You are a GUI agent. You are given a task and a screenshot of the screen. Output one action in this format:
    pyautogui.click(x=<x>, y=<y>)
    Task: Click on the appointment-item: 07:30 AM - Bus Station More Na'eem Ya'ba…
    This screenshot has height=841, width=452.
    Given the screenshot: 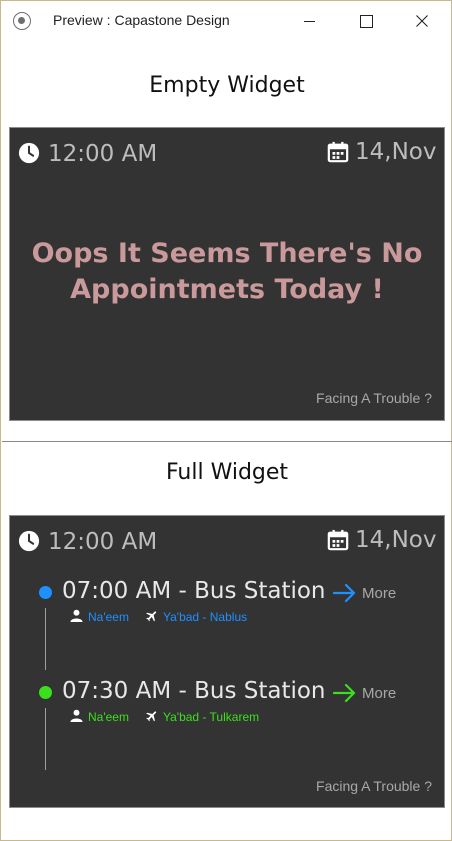 What is the action you would take?
    pyautogui.click(x=227, y=729)
    